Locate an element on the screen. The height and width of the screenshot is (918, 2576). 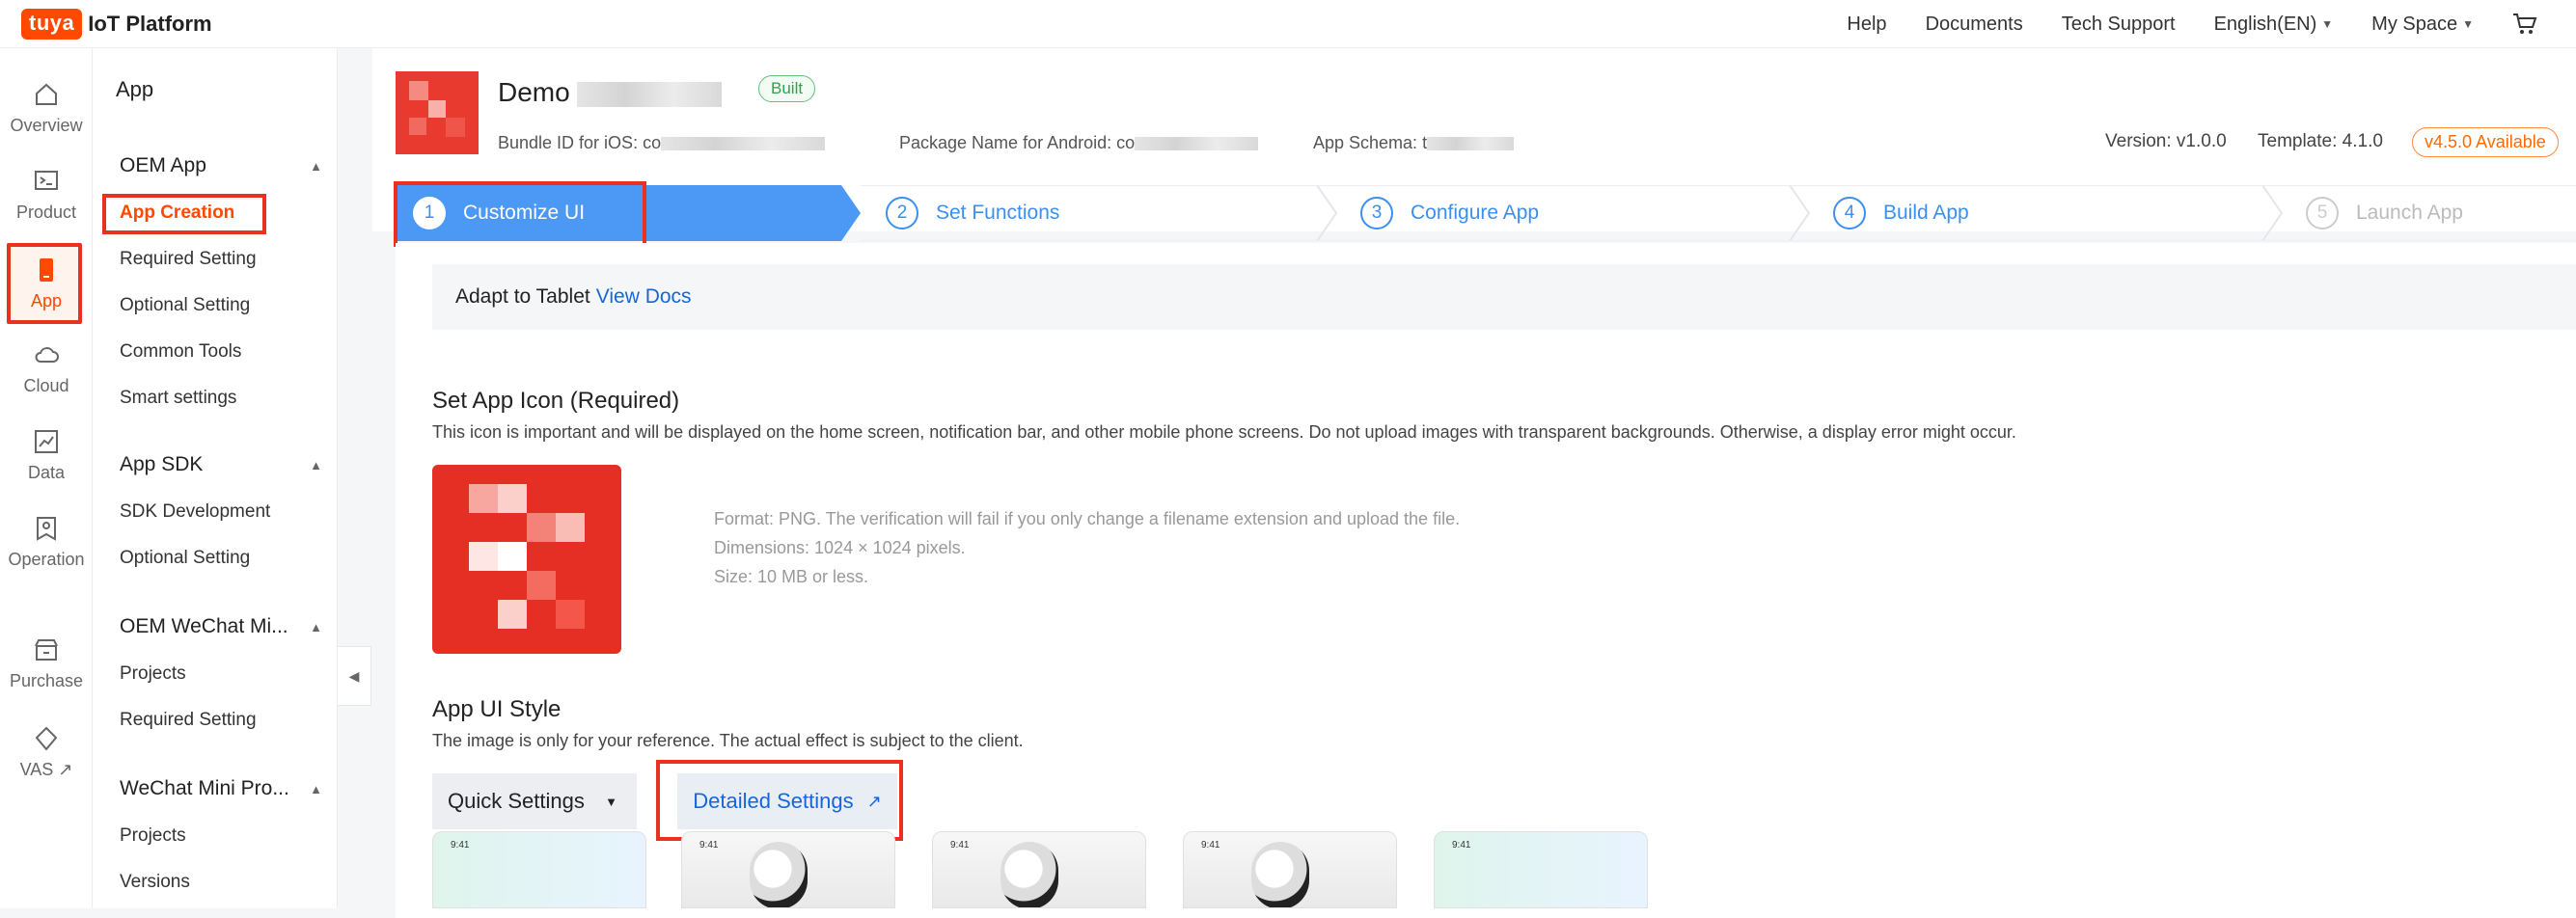
menu-item-wechat-required-setting: Required Setting is located at coordinates (189, 720).